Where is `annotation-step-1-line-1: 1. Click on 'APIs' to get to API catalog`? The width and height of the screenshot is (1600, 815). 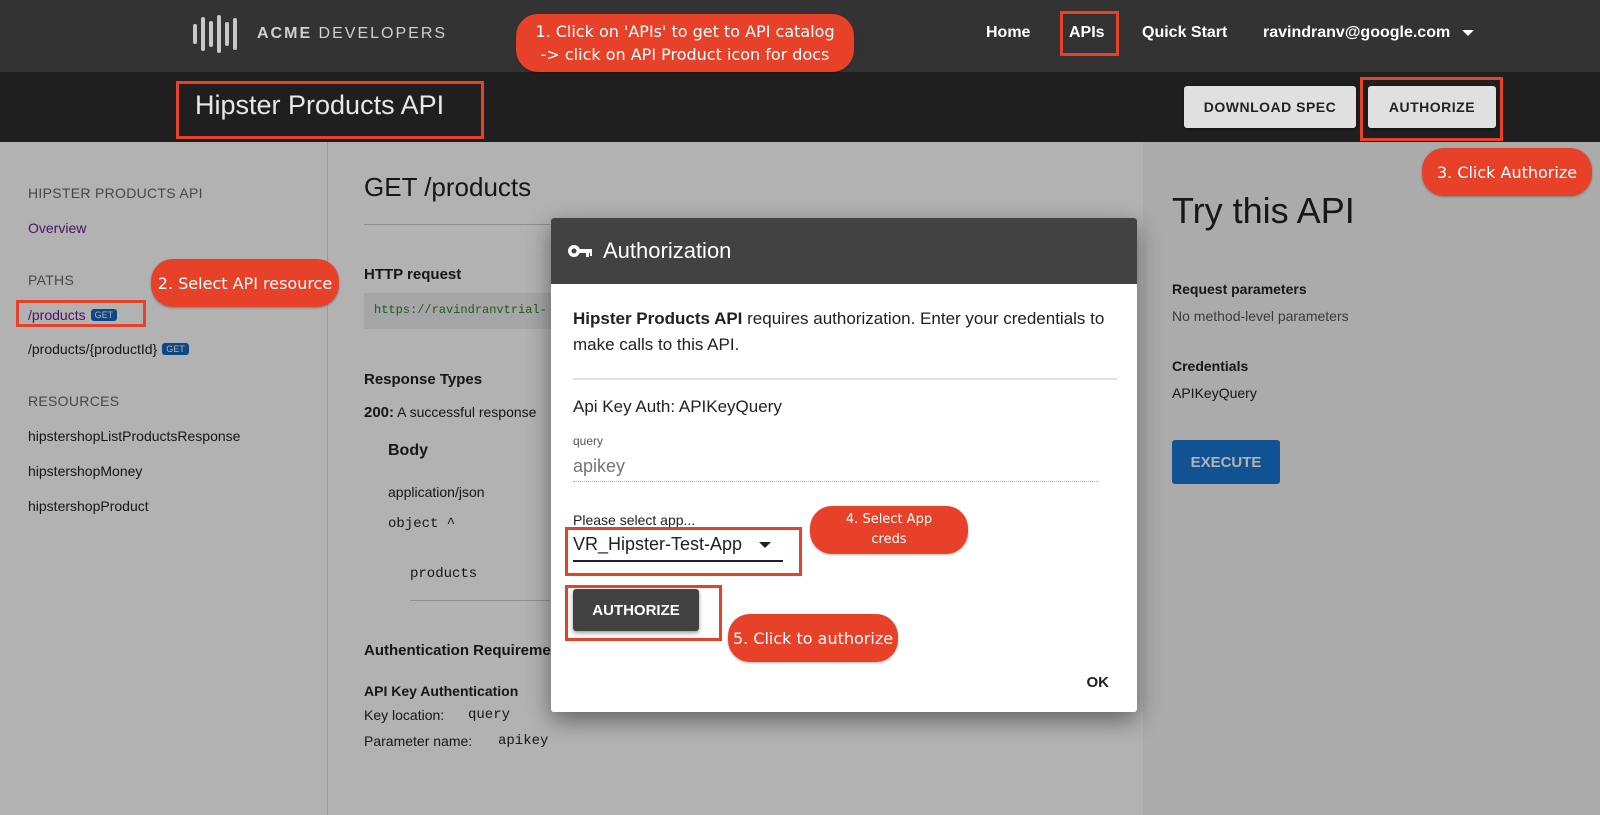 annotation-step-1-line-1: 1. Click on 'APIs' to get to API catalog is located at coordinates (685, 31).